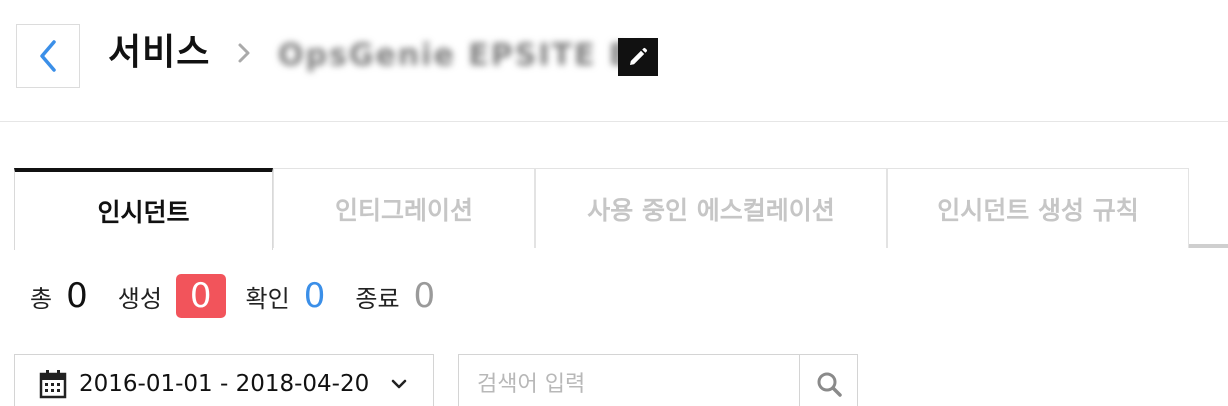 This screenshot has height=406, width=1228. What do you see at coordinates (139, 298) in the screenshot?
I see `new-label: 생성` at bounding box center [139, 298].